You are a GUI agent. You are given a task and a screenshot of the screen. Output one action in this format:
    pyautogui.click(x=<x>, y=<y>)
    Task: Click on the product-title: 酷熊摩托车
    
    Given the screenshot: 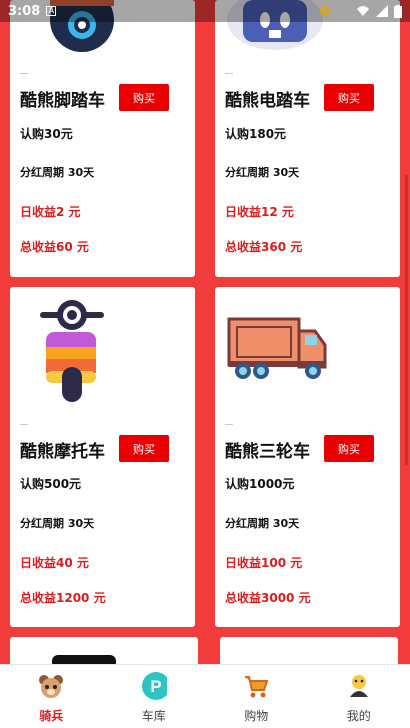 What is the action you would take?
    pyautogui.click(x=62, y=452)
    